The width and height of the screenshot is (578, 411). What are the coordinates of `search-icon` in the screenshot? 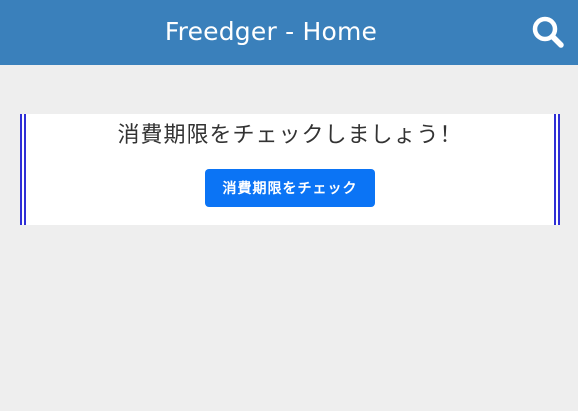 It's located at (548, 32).